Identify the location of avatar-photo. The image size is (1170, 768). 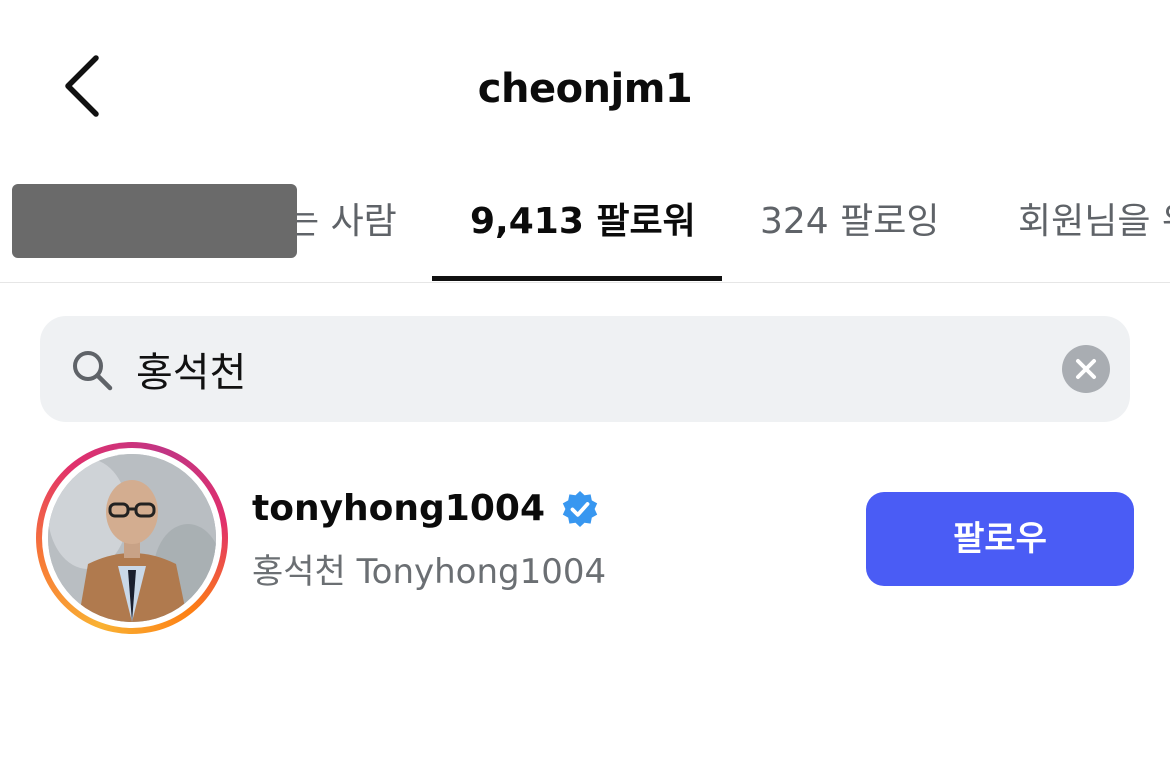
(132, 538).